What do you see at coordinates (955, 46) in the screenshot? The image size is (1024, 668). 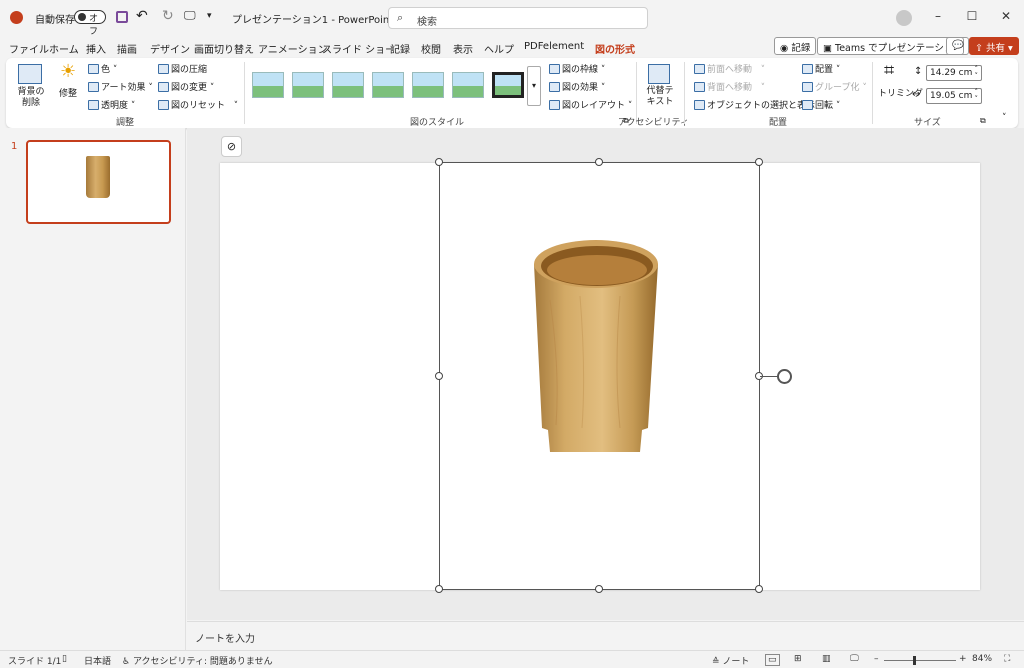 I see `comments-icon: 💬` at bounding box center [955, 46].